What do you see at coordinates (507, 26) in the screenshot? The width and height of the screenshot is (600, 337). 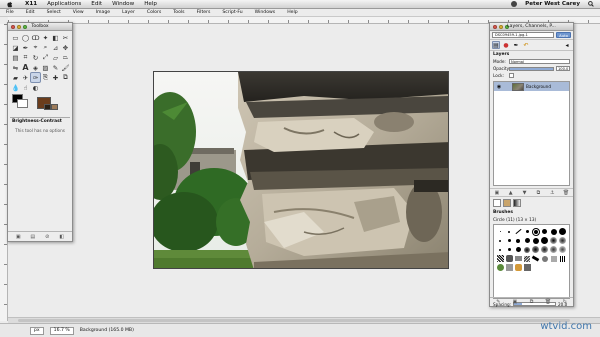 I see `dock-zoom-button` at bounding box center [507, 26].